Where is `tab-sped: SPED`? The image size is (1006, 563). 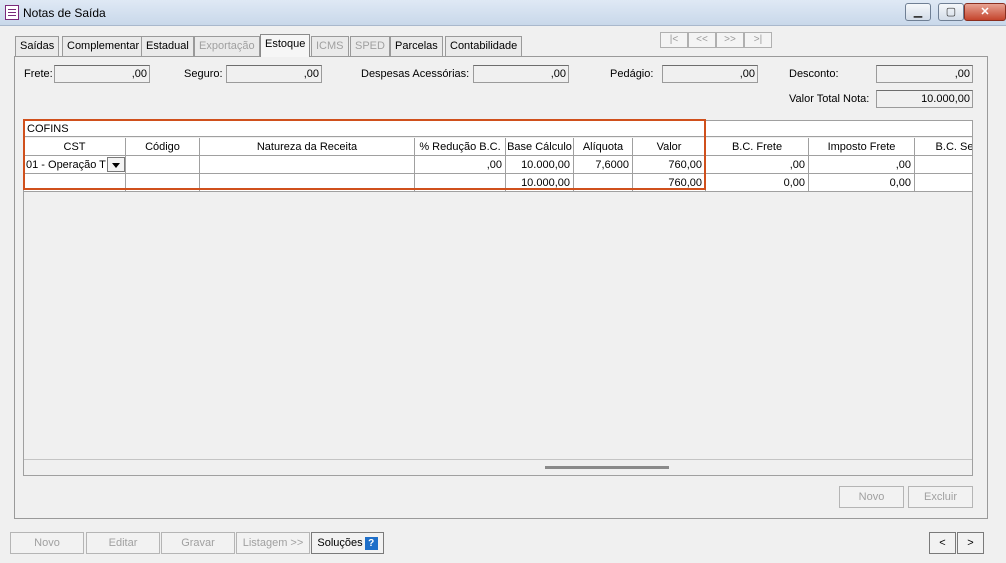 tab-sped: SPED is located at coordinates (370, 46).